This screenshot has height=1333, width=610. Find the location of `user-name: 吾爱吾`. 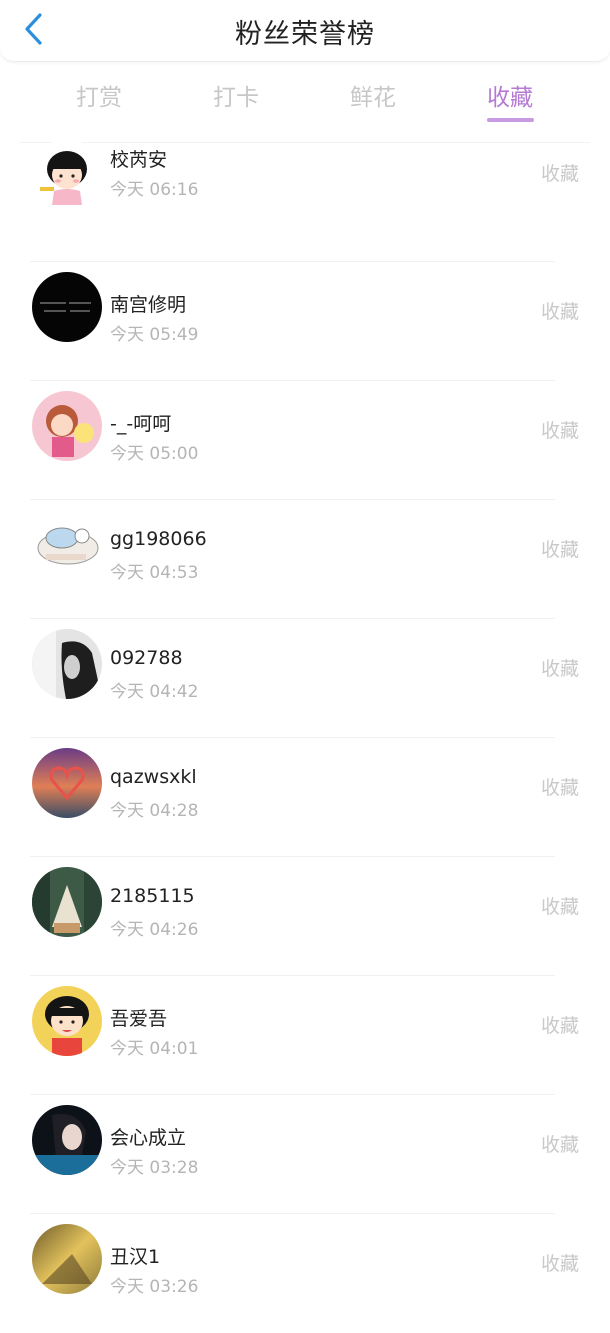

user-name: 吾爱吾 is located at coordinates (139, 1019).